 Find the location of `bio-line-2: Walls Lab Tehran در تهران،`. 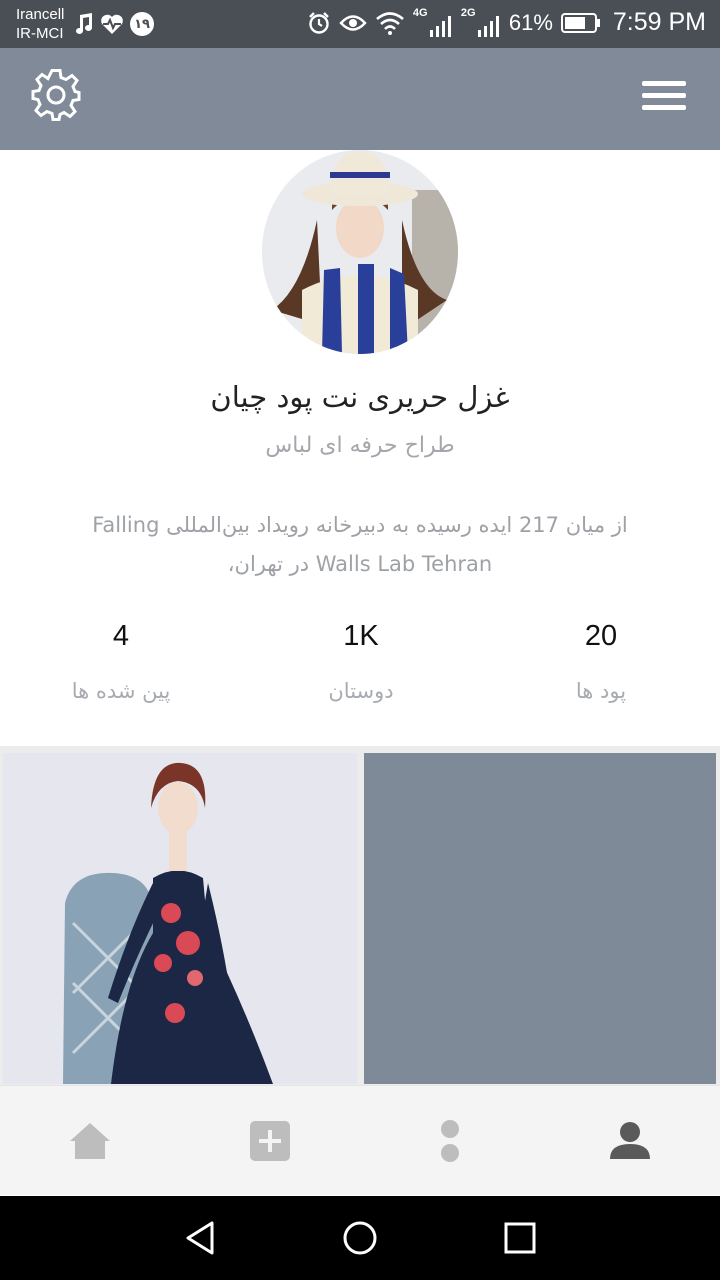

bio-line-2: Walls Lab Tehran در تهران، is located at coordinates (360, 564).